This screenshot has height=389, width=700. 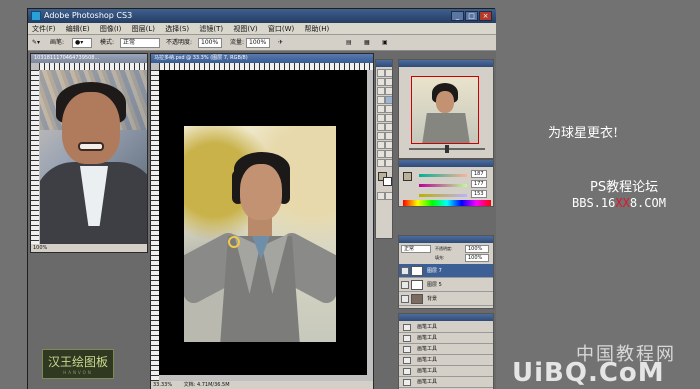 I want to click on quick-mask-icon, so click(x=381, y=196).